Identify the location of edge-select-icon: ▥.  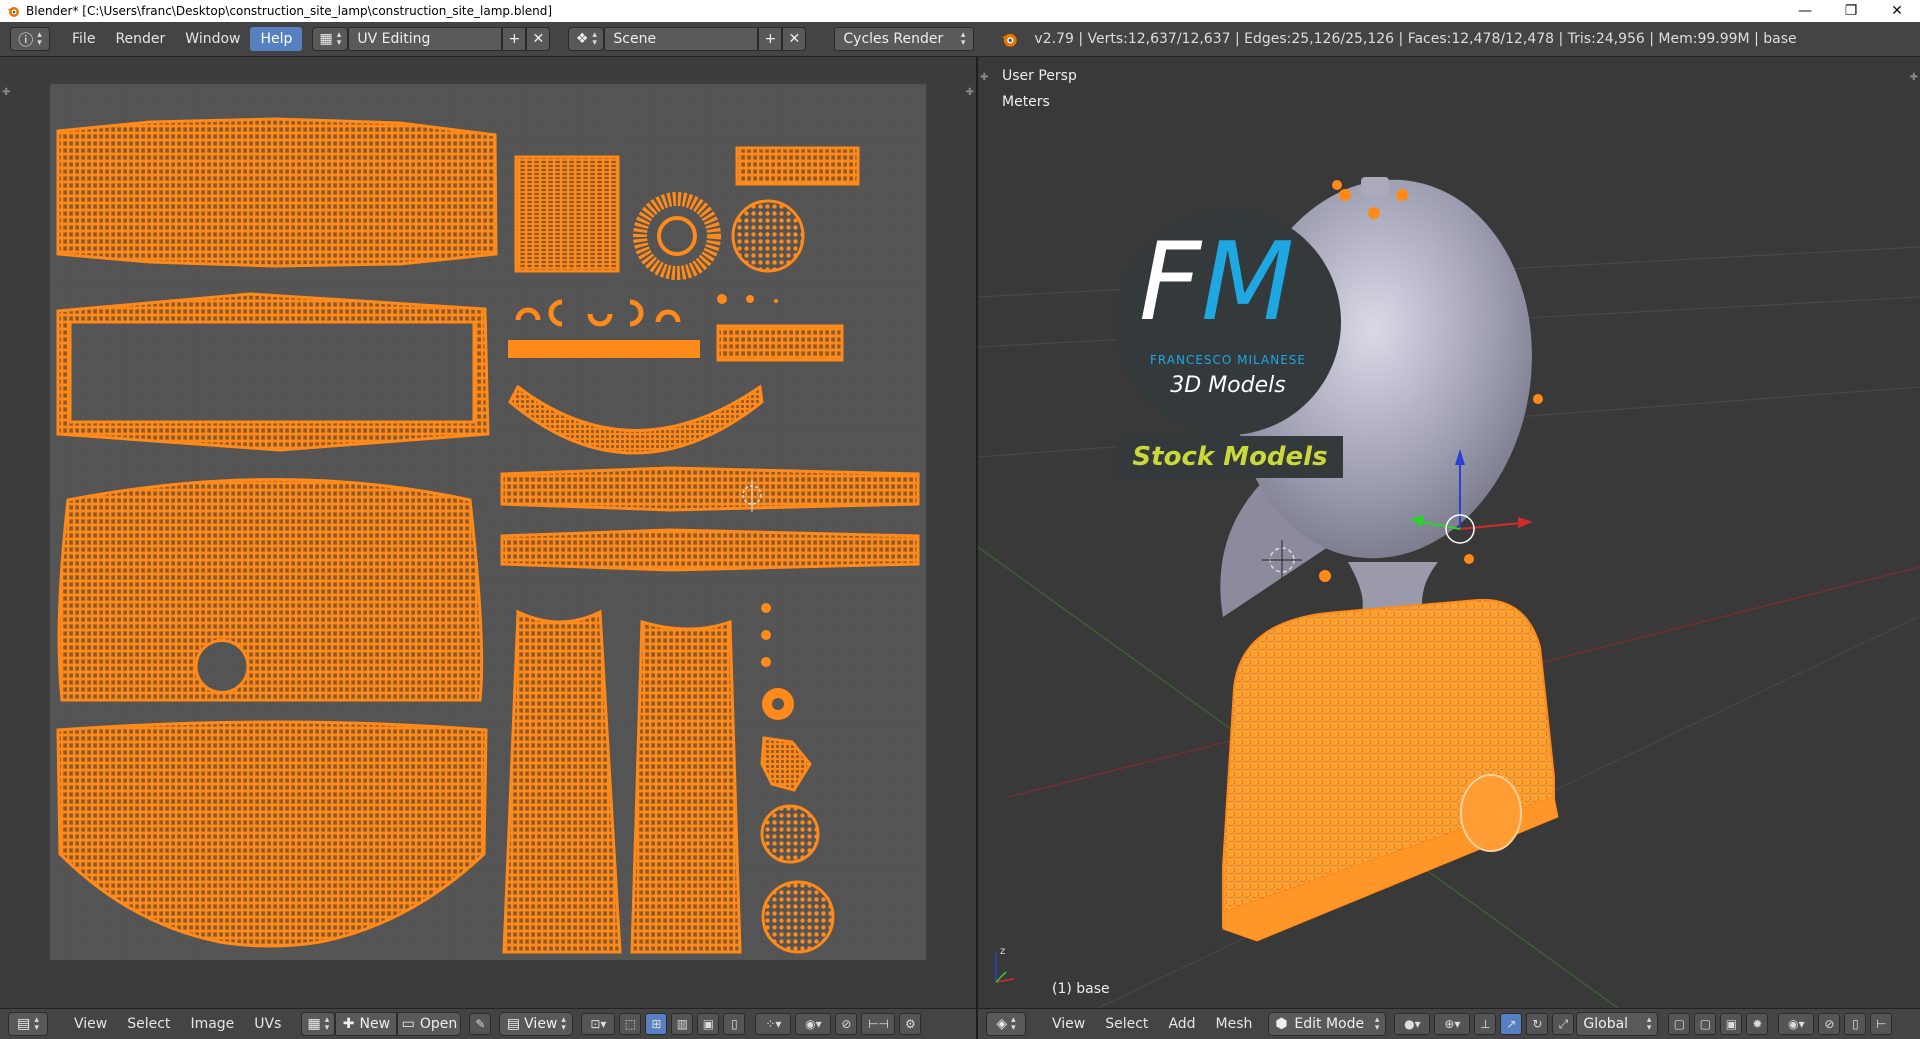
(682, 1024).